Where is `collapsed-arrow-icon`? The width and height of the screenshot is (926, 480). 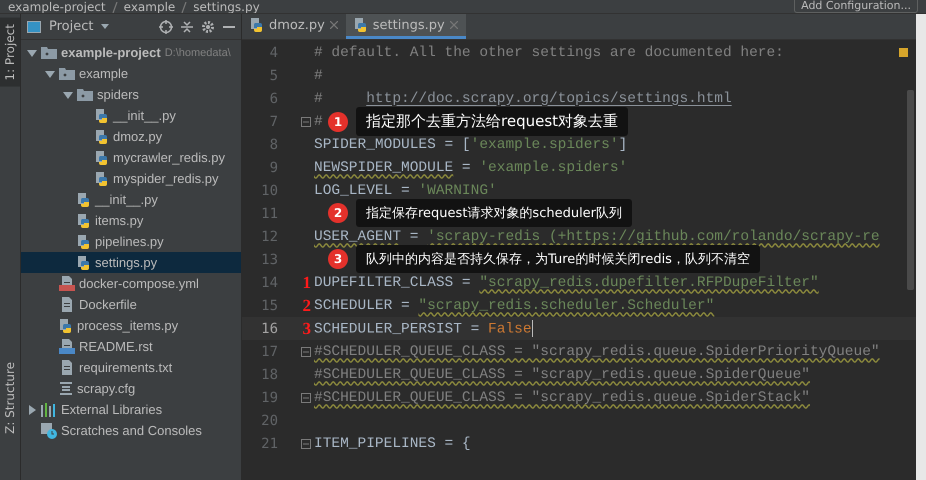
collapsed-arrow-icon is located at coordinates (32, 409).